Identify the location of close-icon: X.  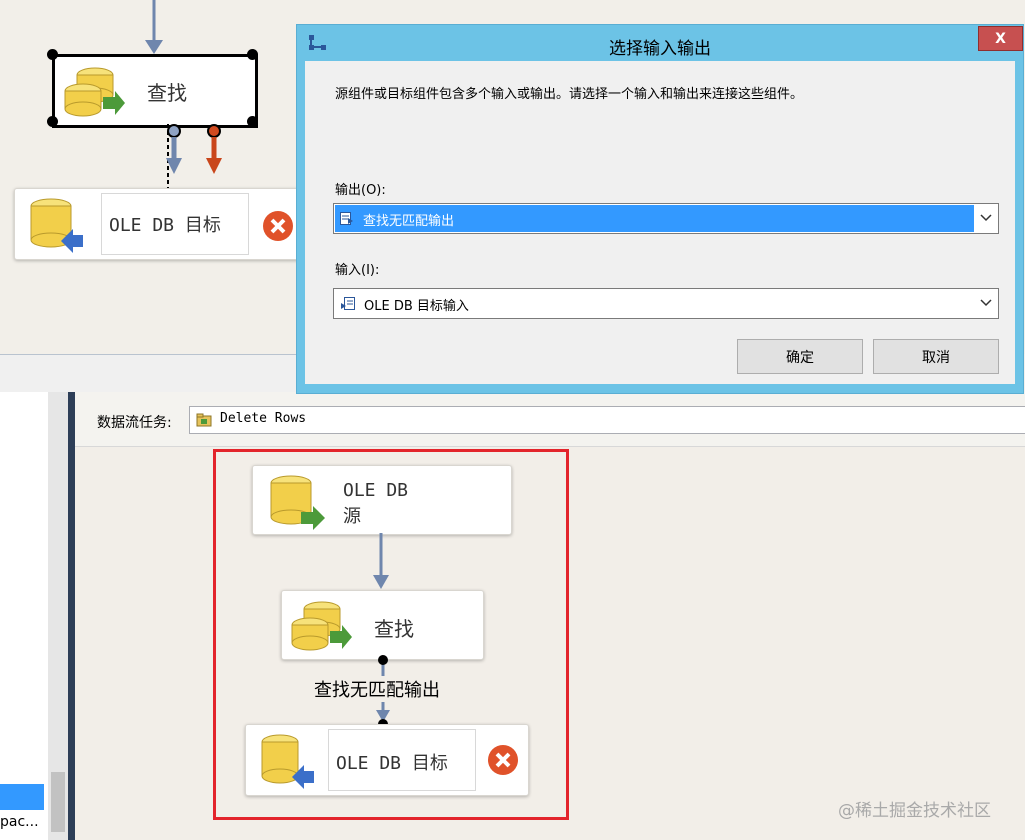
(1000, 38).